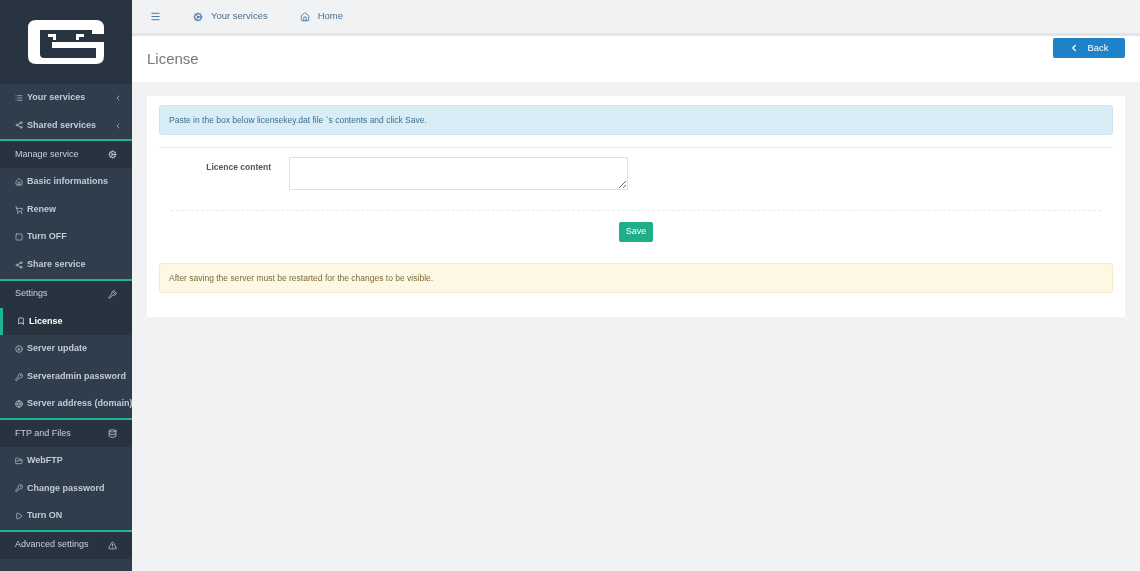 Image resolution: width=1140 pixels, height=571 pixels. Describe the element at coordinates (66, 488) in the screenshot. I see `sidebar-item: Change password` at that location.